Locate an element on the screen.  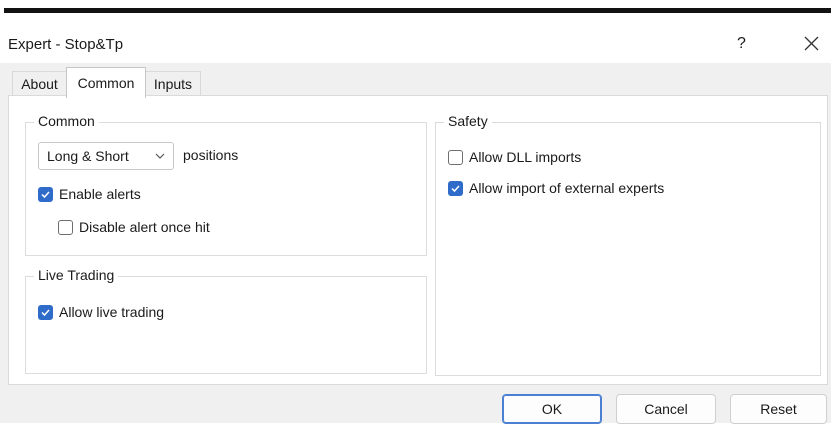
disable-alert-once-hit-checkbox: Disable alert once hit is located at coordinates (134, 227).